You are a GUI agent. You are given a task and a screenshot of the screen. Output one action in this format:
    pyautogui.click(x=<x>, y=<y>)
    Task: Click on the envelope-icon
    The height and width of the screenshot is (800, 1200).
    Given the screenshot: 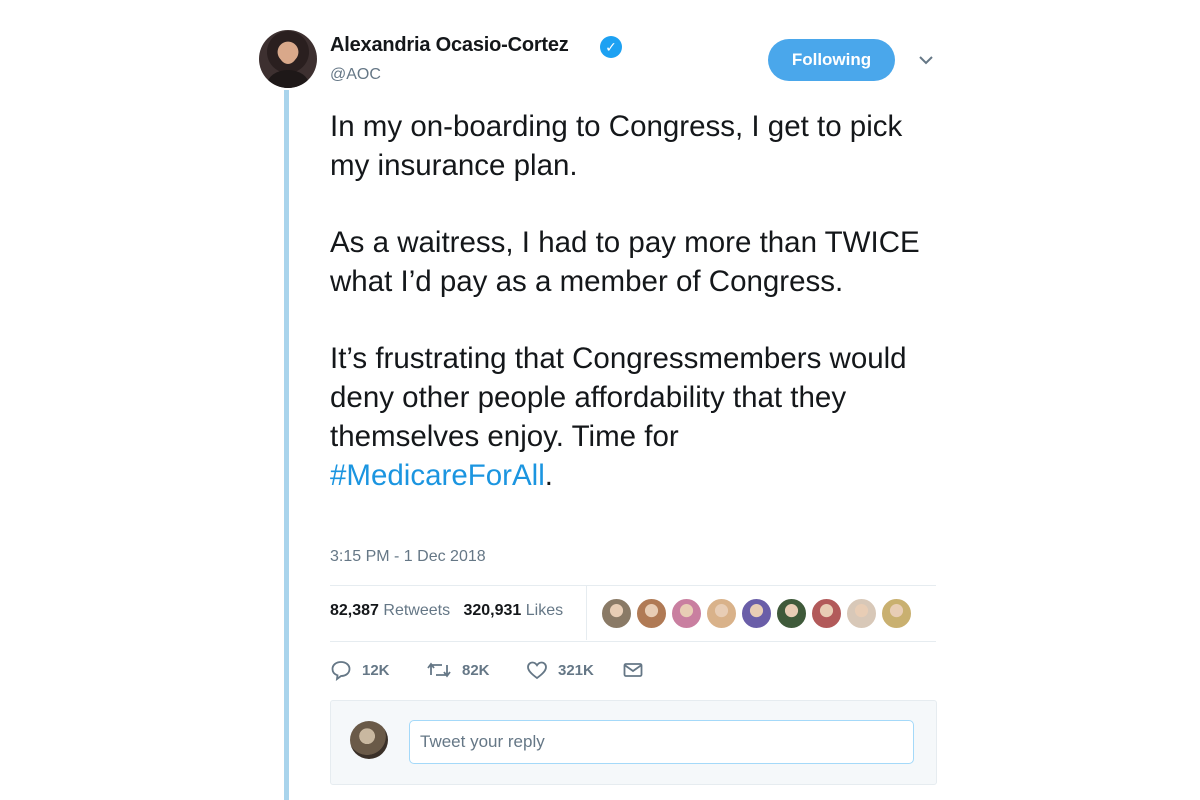 What is the action you would take?
    pyautogui.click(x=633, y=670)
    